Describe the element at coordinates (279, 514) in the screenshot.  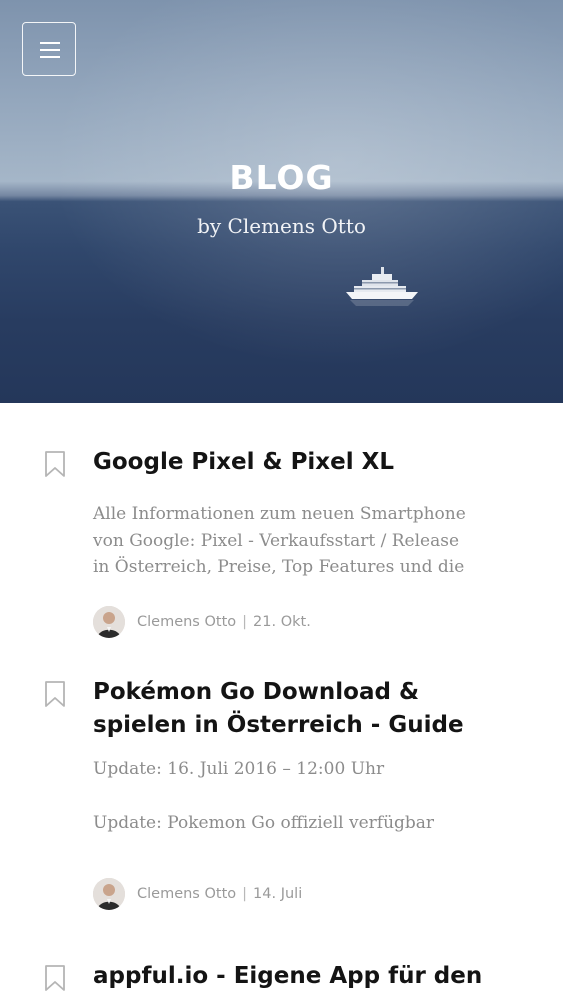
I see `post-excerpt-line: Alle Informationen zum neuen Smartphone` at that location.